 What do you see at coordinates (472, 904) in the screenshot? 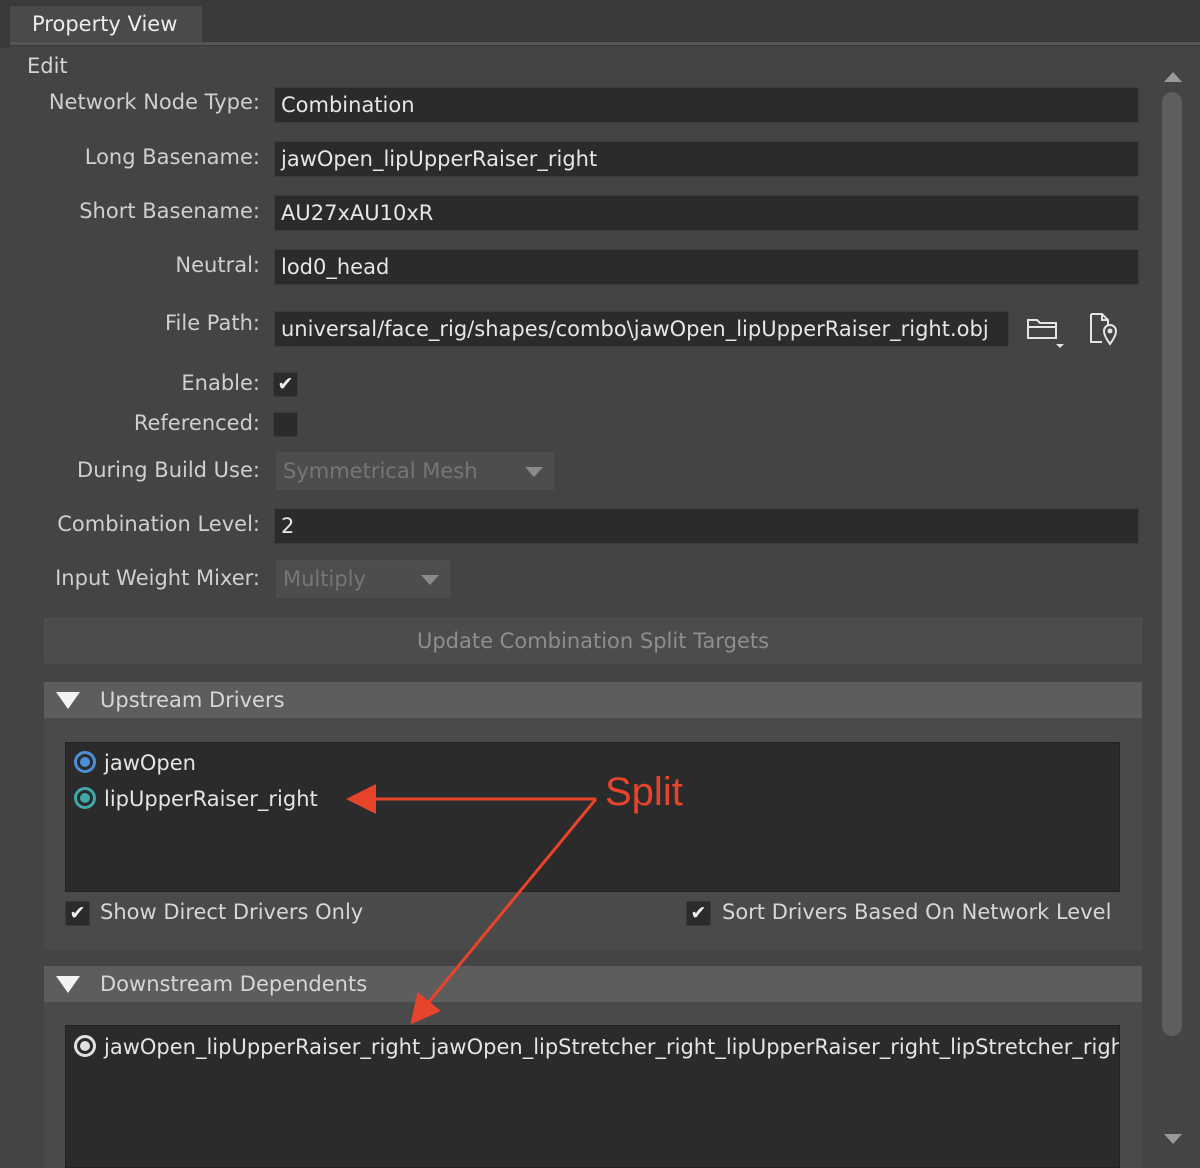
I see `annotation-arrows` at bounding box center [472, 904].